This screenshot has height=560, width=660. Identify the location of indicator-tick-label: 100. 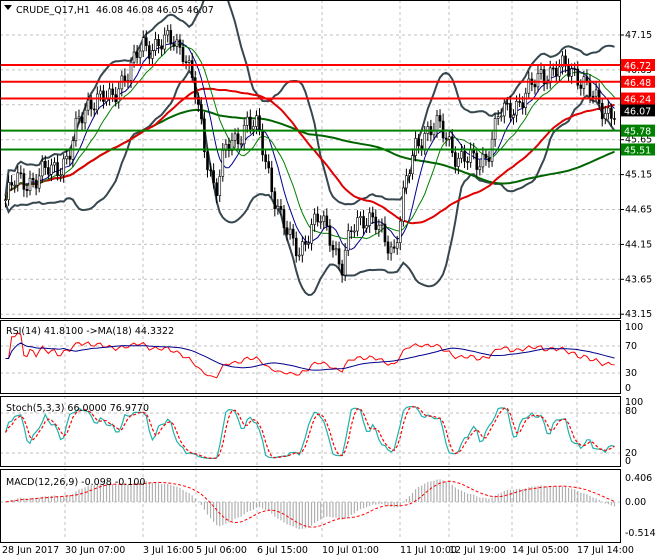
(634, 327).